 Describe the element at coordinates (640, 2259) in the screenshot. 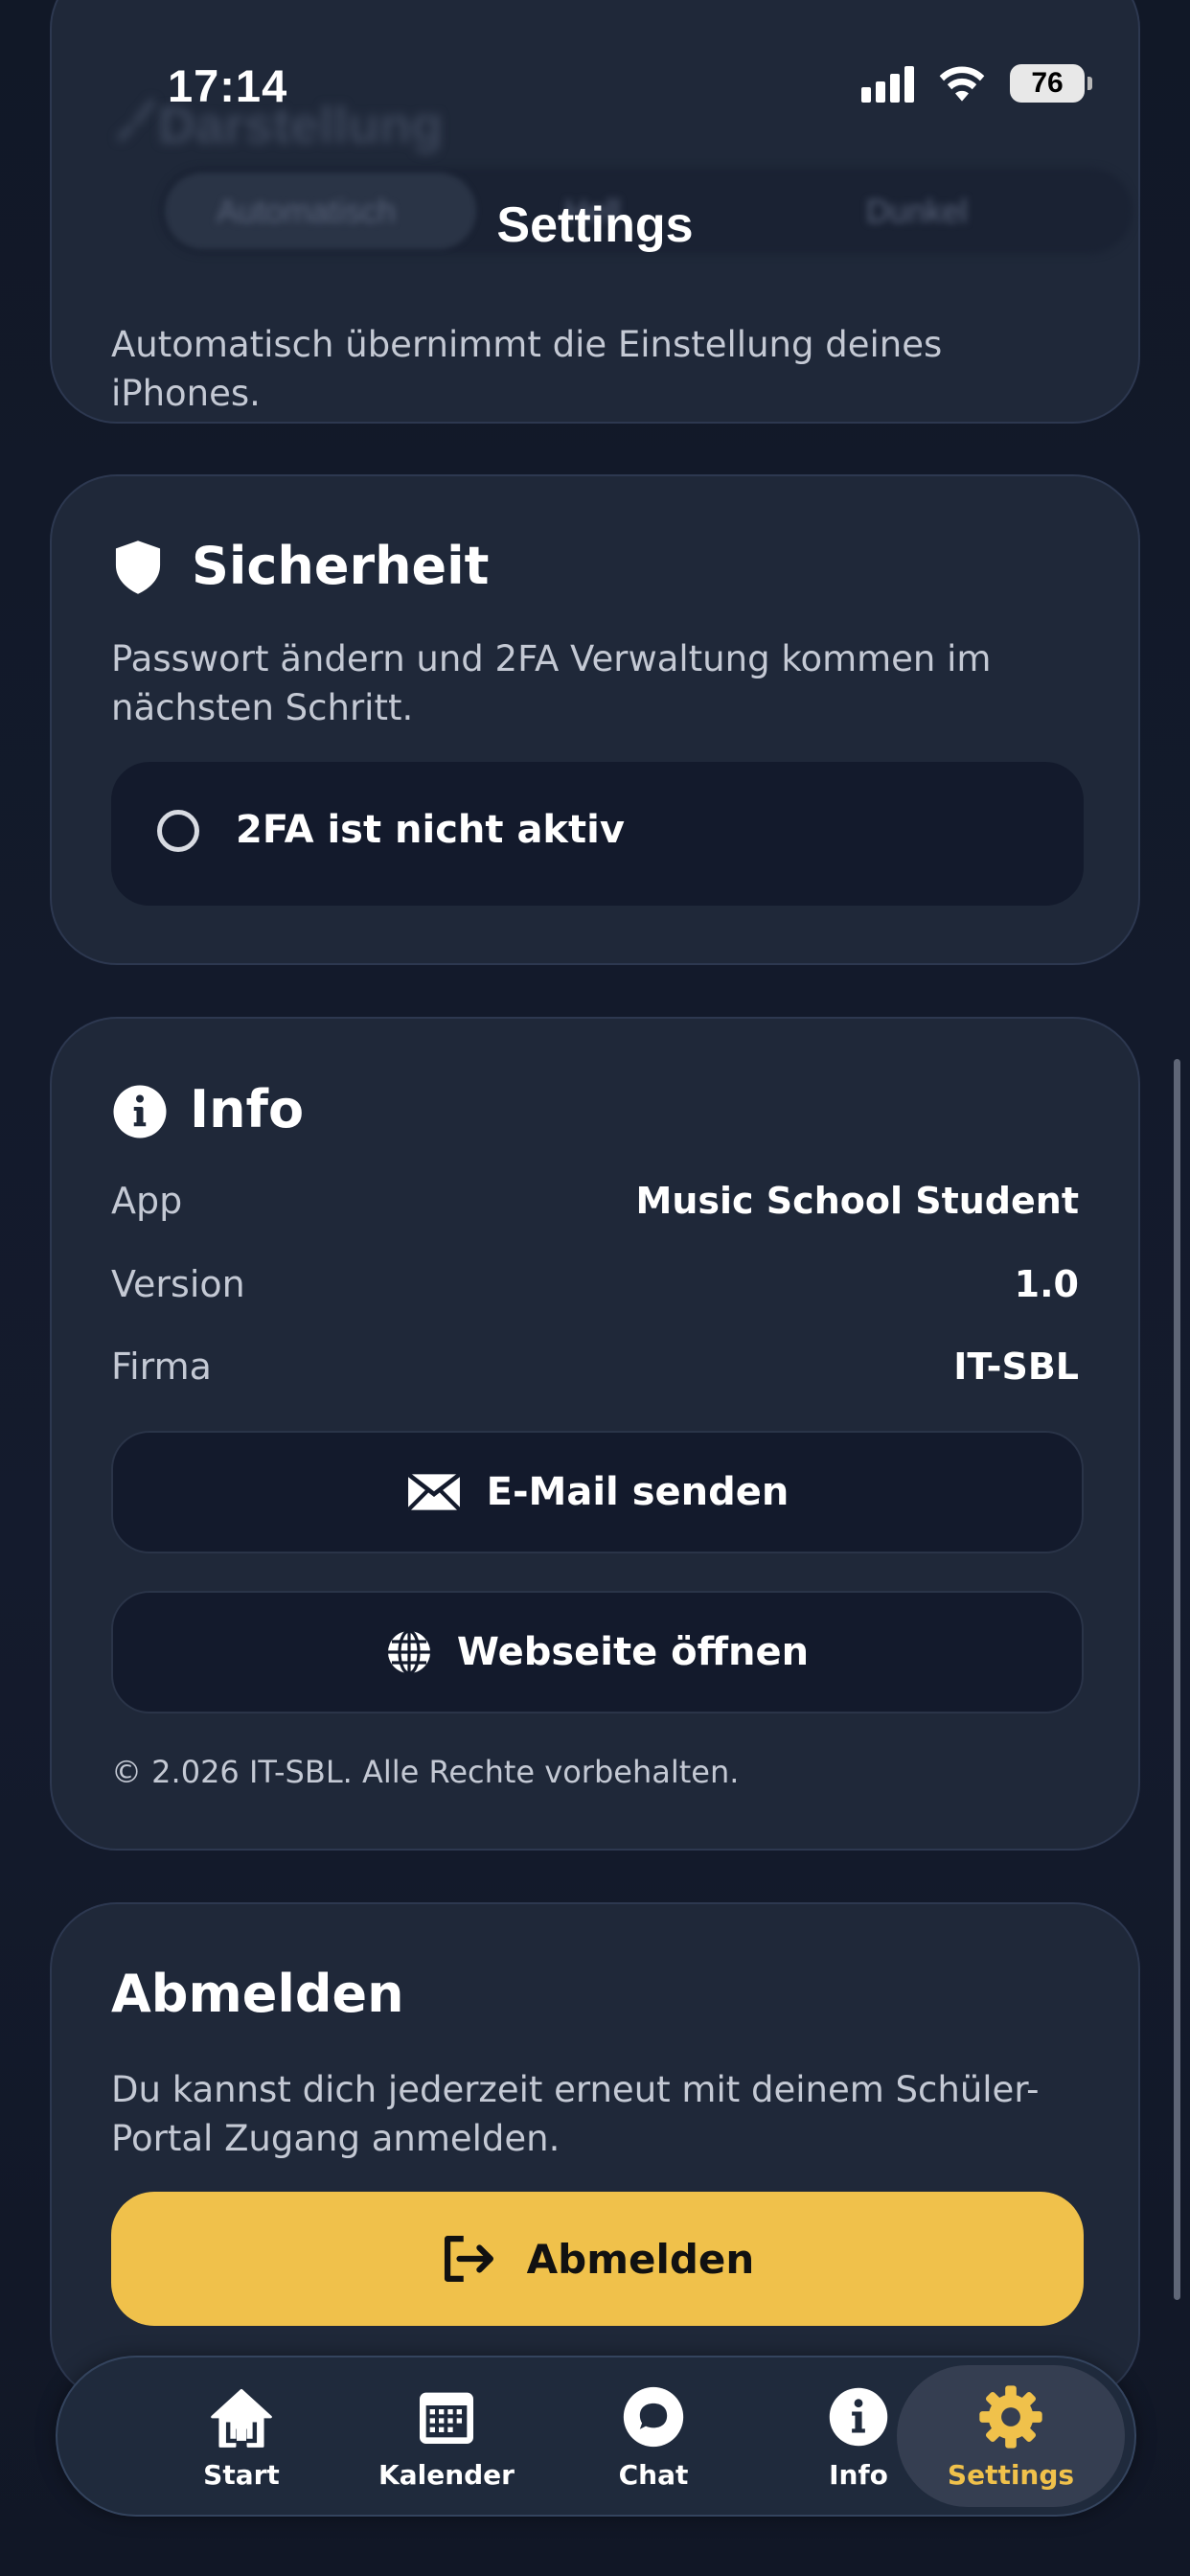

I see `logout-button-label: Abmelden` at that location.